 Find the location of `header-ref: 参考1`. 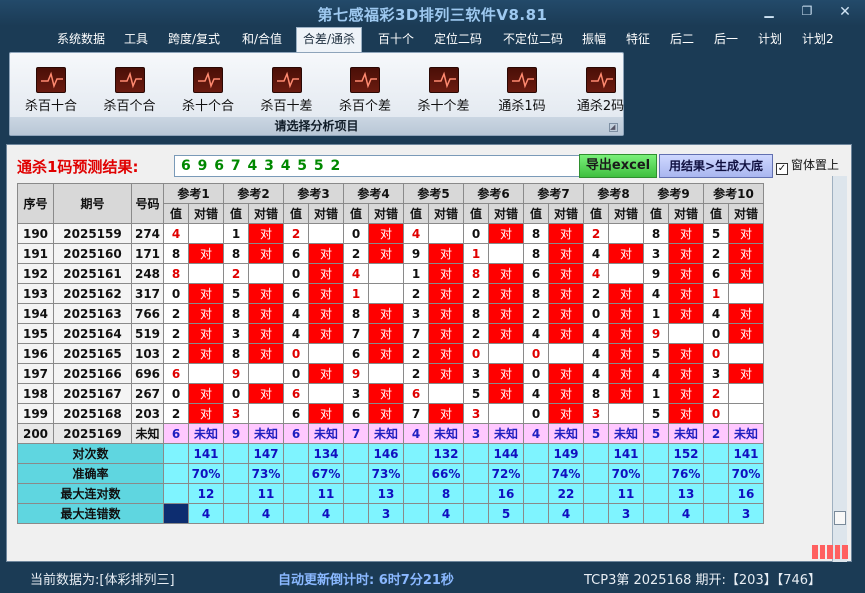

header-ref: 参考1 is located at coordinates (193, 193).